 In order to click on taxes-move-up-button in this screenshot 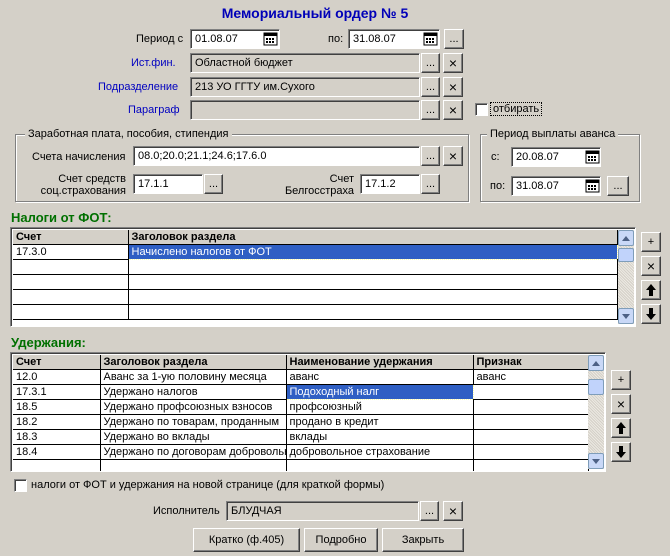, I will do `click(651, 290)`.